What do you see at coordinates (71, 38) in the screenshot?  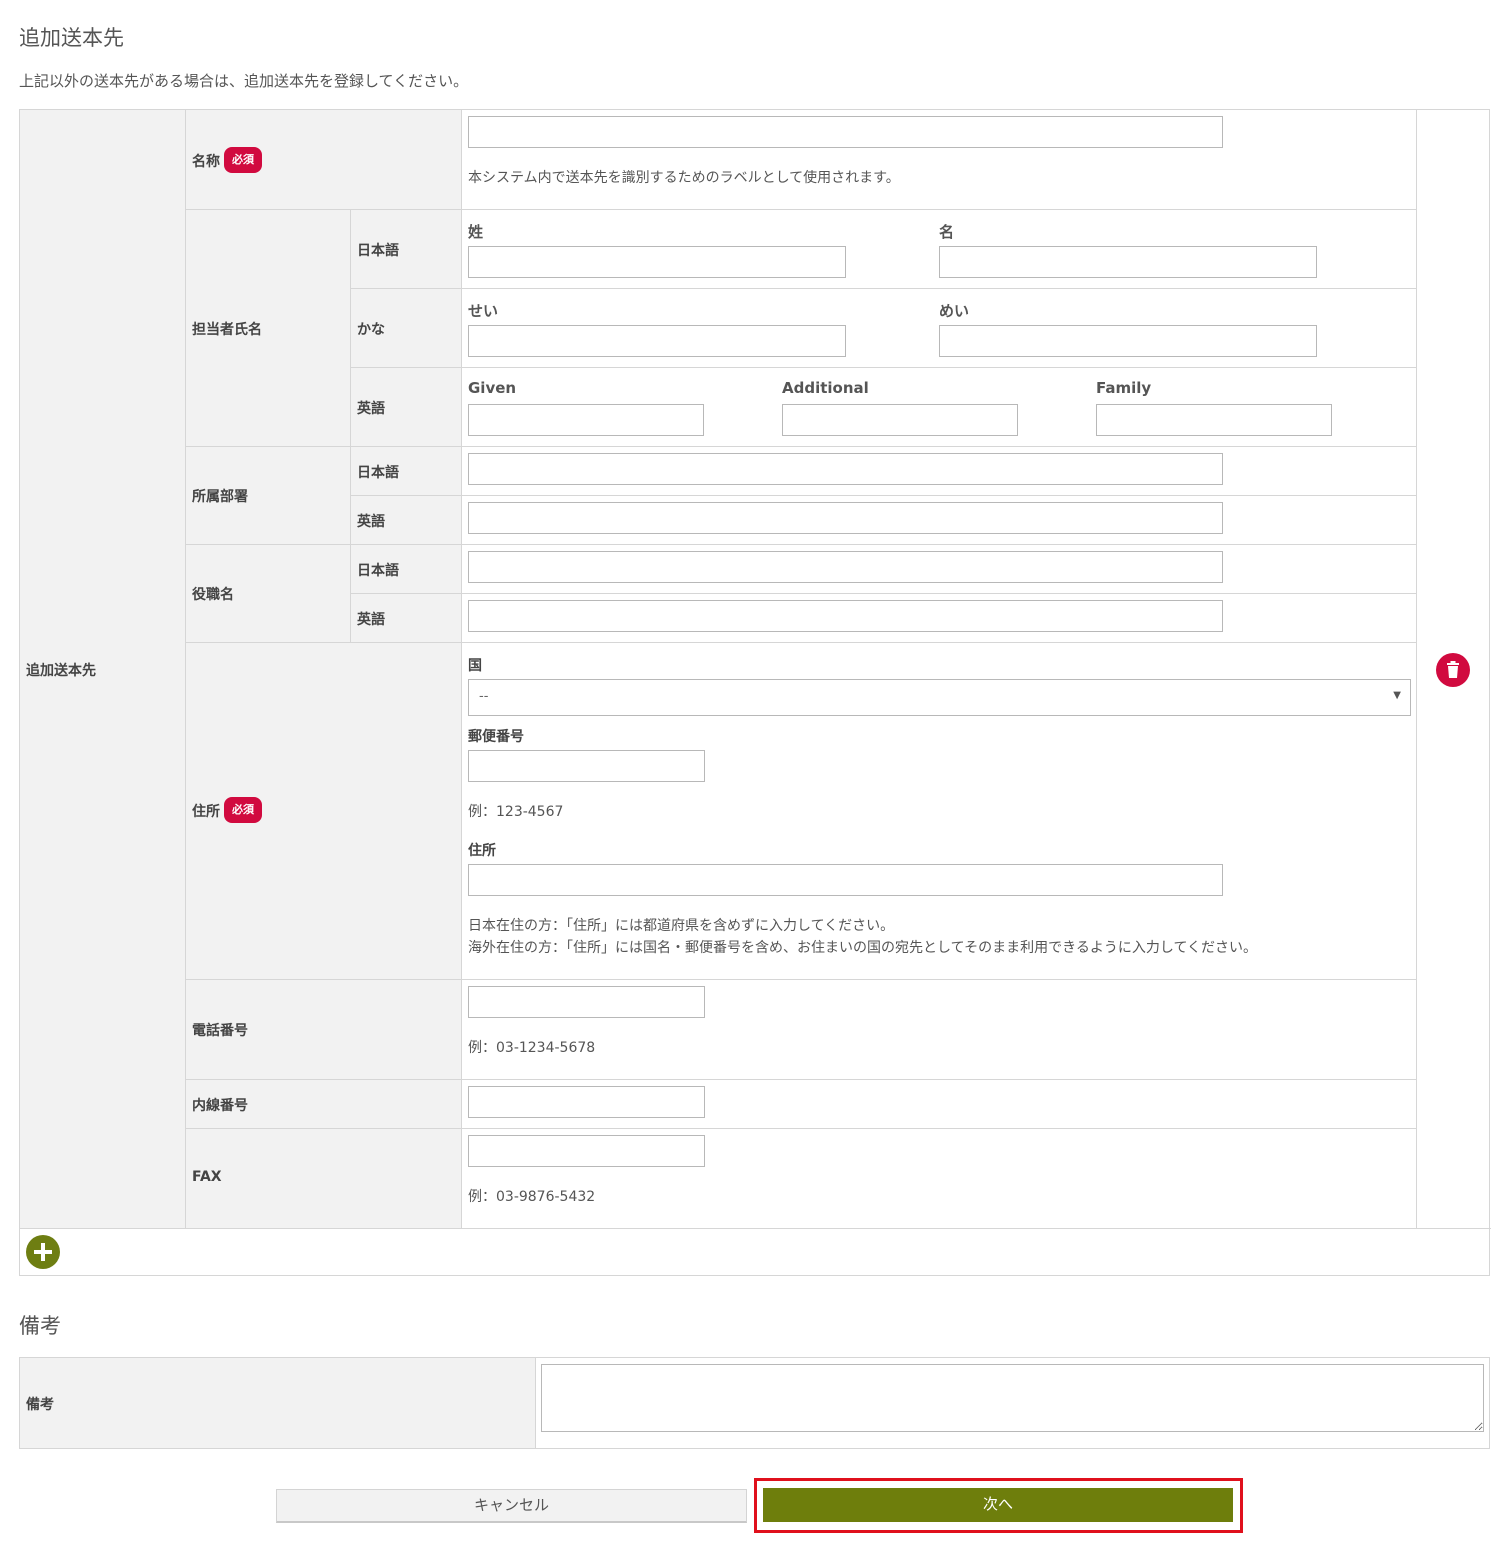 I see `section-title-additional-recipient: 追加送本先` at bounding box center [71, 38].